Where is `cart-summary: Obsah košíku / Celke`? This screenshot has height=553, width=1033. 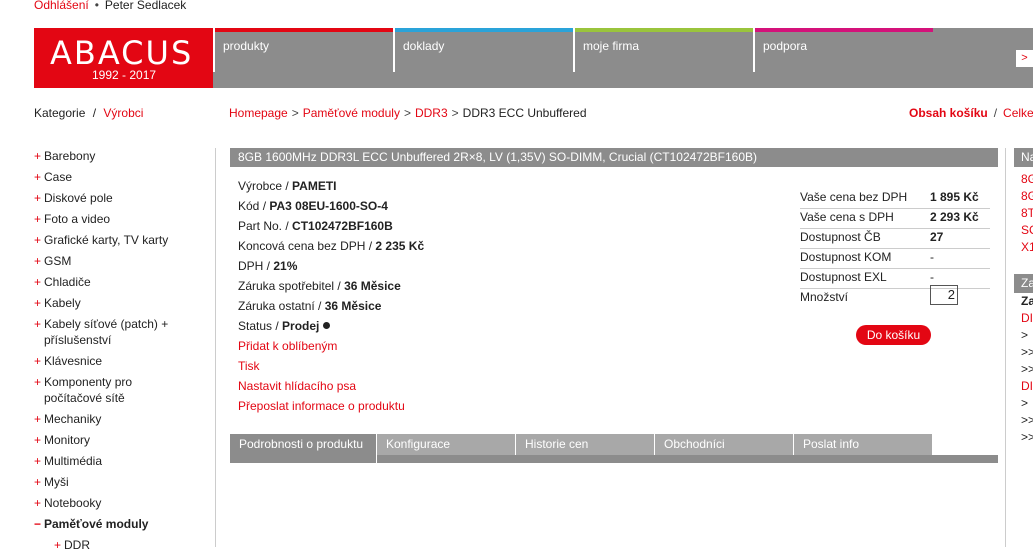
cart-summary: Obsah košíku / Celke is located at coordinates (971, 113).